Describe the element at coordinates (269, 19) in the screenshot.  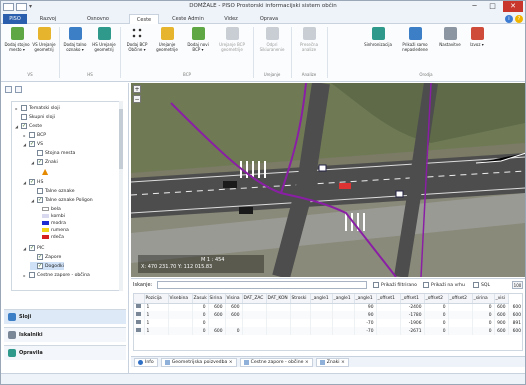
I see `tab-oprava: Oprava` at that location.